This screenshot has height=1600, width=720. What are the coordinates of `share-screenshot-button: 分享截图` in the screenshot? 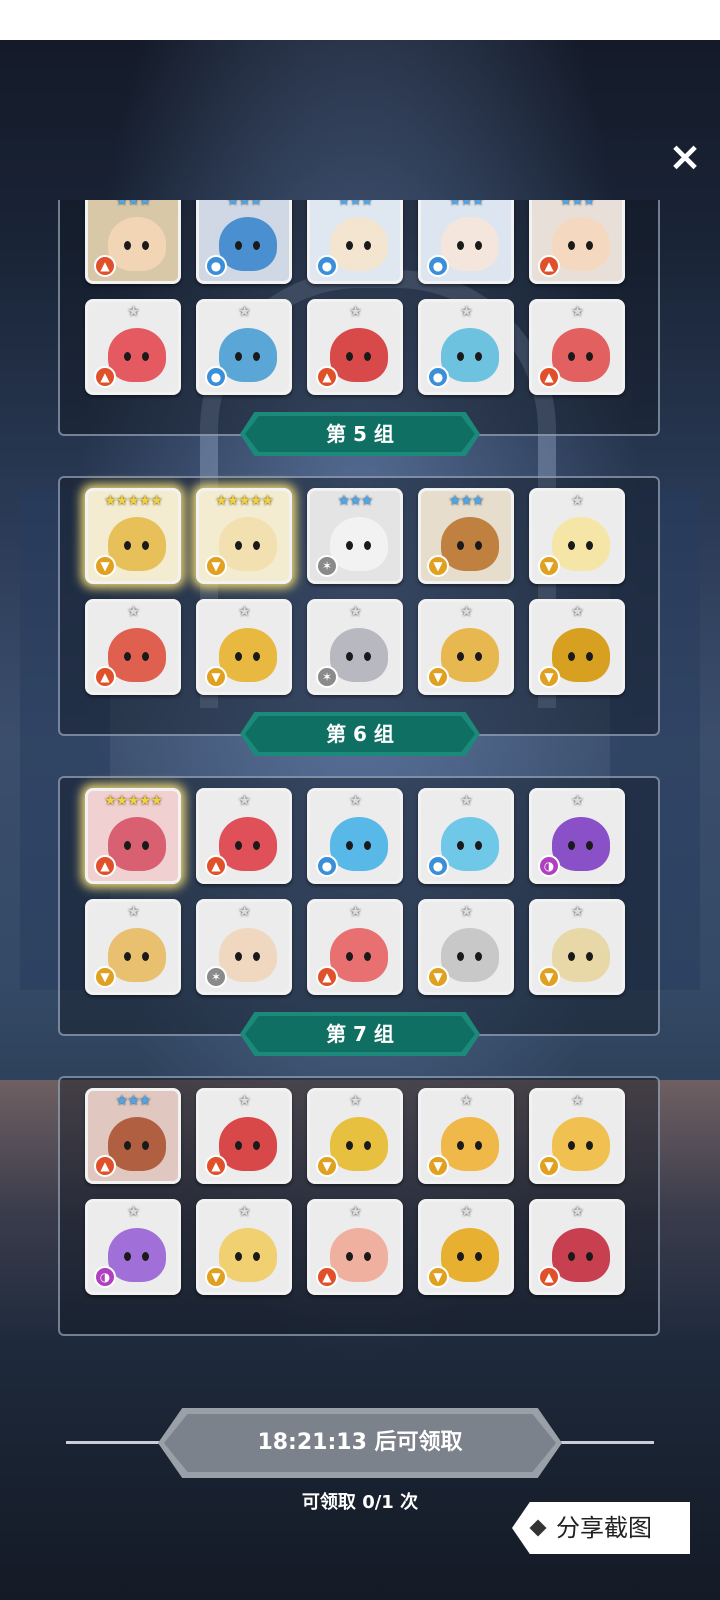 It's located at (601, 1528).